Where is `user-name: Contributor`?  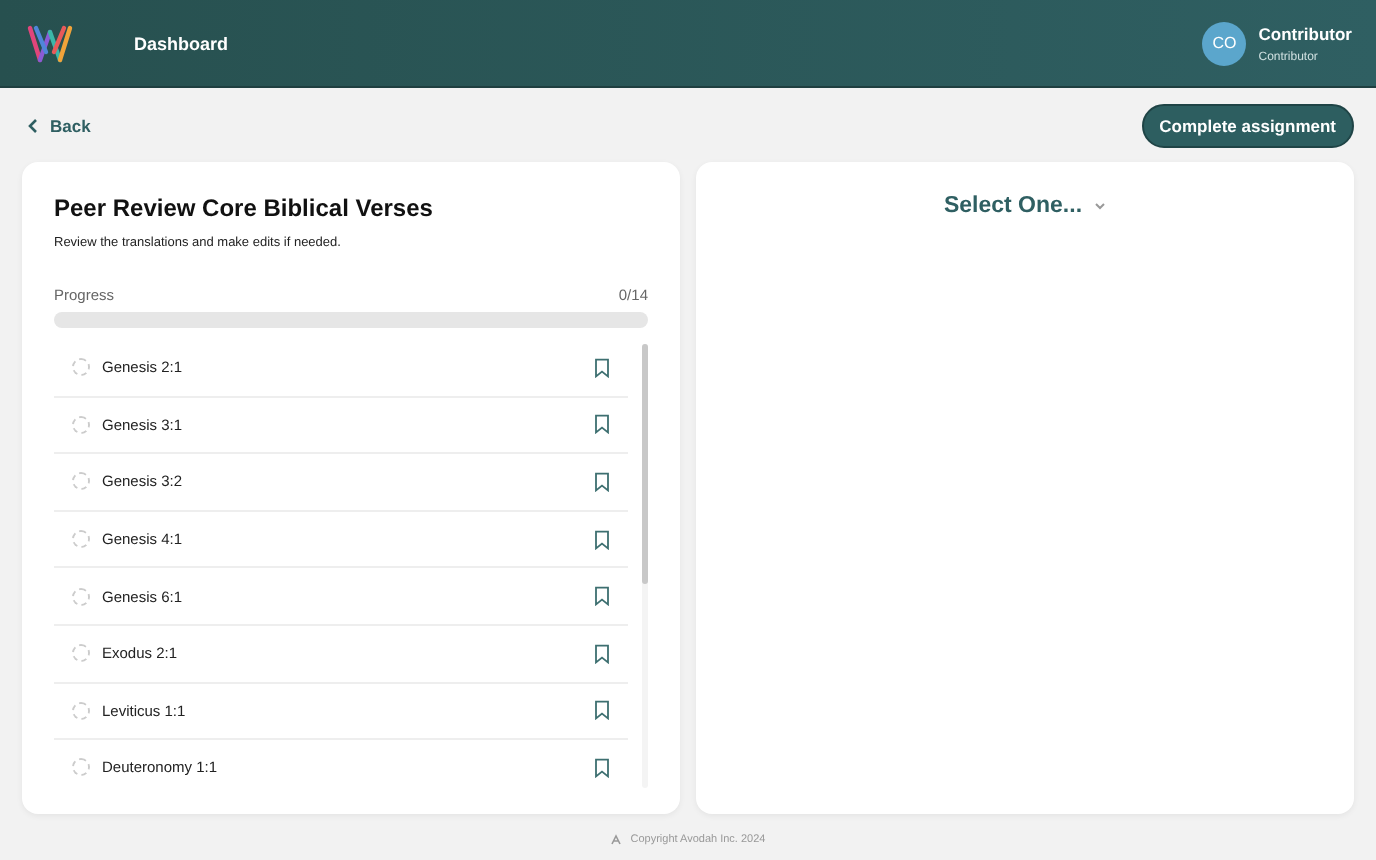
user-name: Contributor is located at coordinates (1305, 33).